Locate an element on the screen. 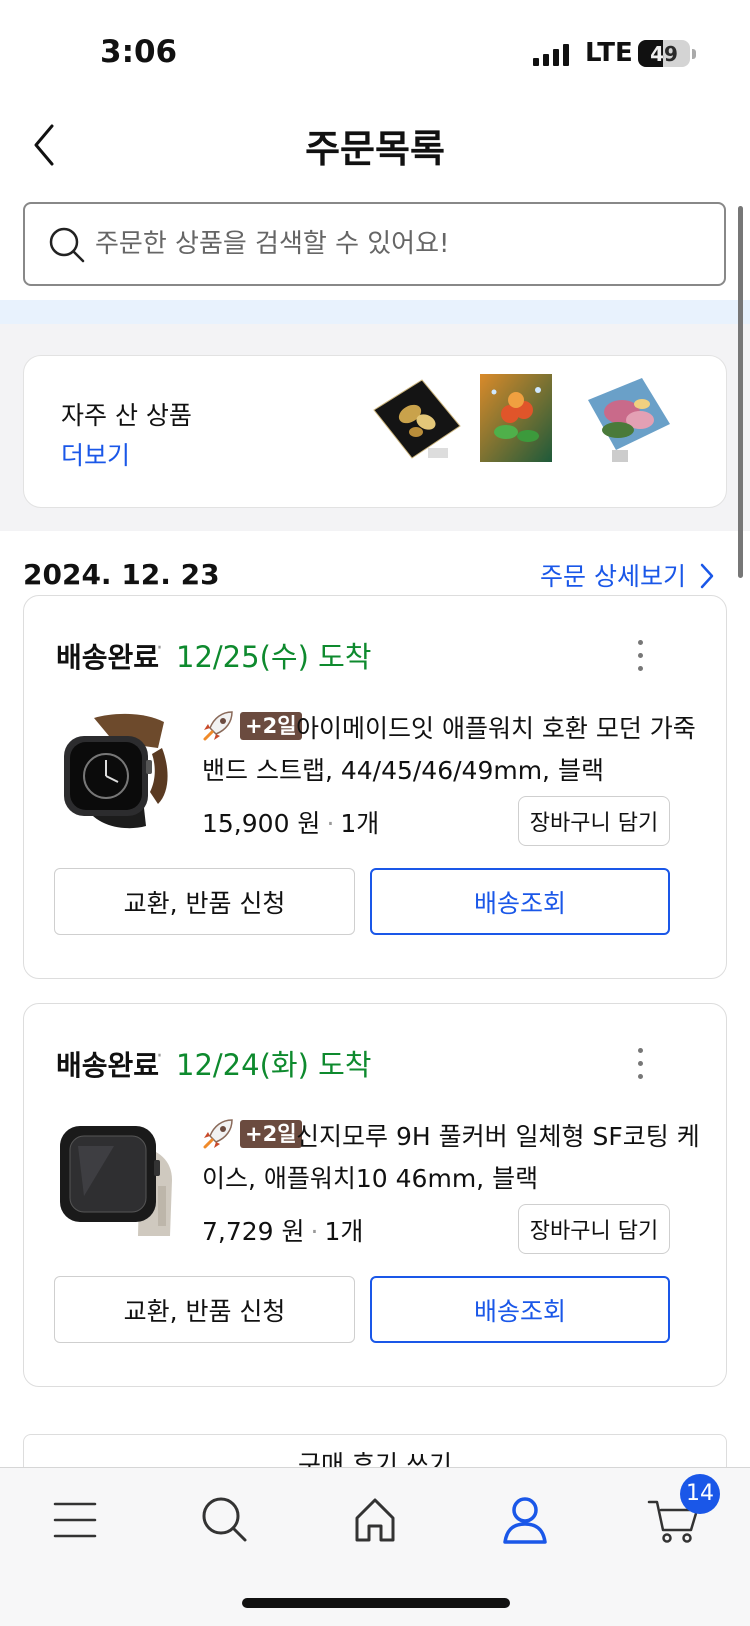 The image size is (750, 1626). frequent-products-label: 자주 산 상품 is located at coordinates (126, 415).